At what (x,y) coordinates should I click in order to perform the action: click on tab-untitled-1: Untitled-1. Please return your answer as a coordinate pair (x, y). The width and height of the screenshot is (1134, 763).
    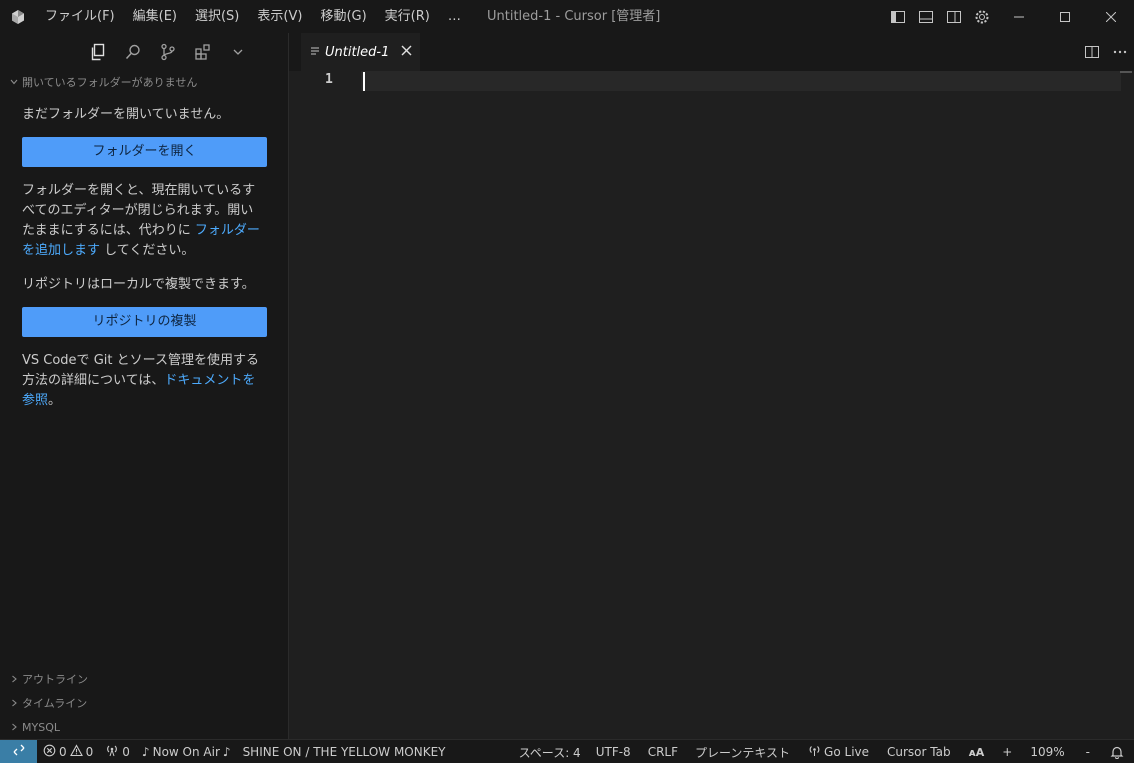
    Looking at the image, I should click on (361, 52).